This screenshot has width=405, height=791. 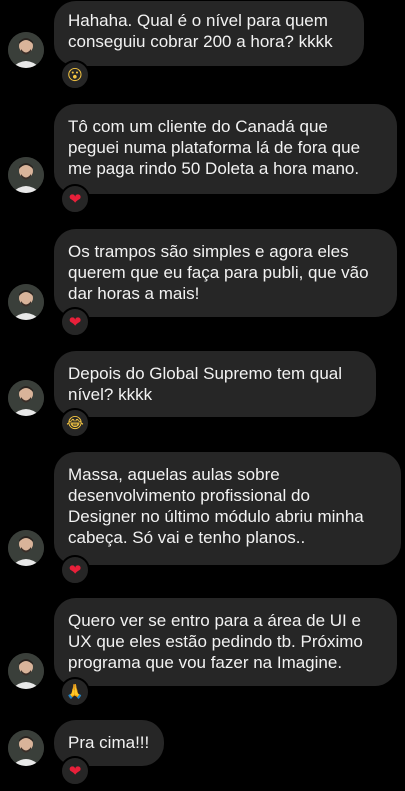 I want to click on surprised-emoji-icon: 😮, so click(x=75, y=75).